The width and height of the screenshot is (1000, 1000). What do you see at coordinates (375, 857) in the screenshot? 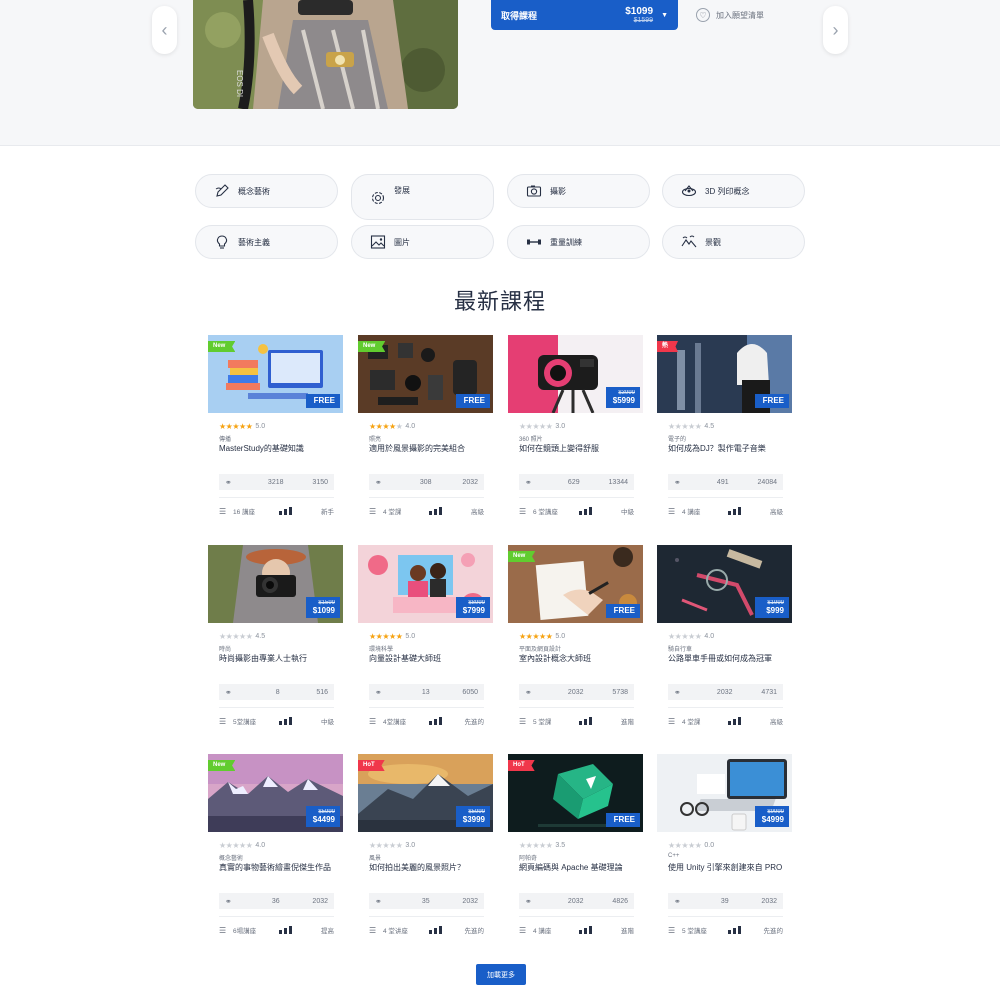
I see `course-category: 風景` at bounding box center [375, 857].